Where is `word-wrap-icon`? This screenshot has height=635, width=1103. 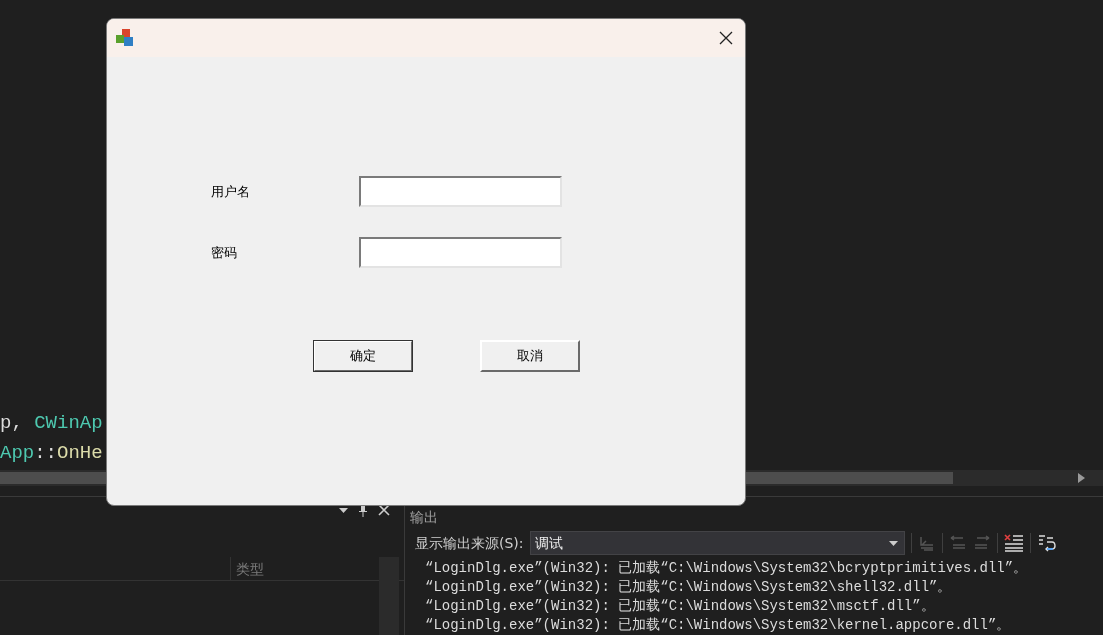
word-wrap-icon is located at coordinates (1046, 543).